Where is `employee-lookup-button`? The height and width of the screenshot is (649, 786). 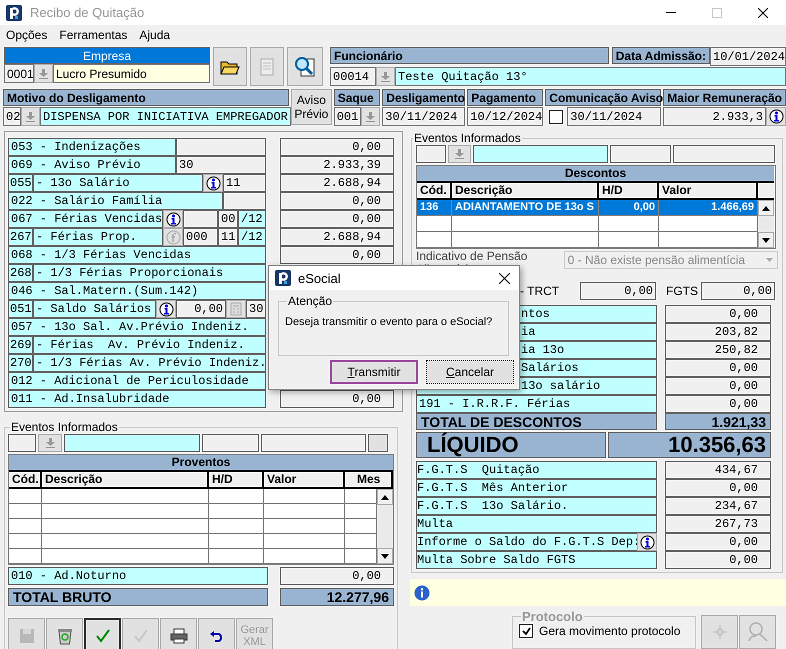 employee-lookup-button is located at coordinates (385, 76).